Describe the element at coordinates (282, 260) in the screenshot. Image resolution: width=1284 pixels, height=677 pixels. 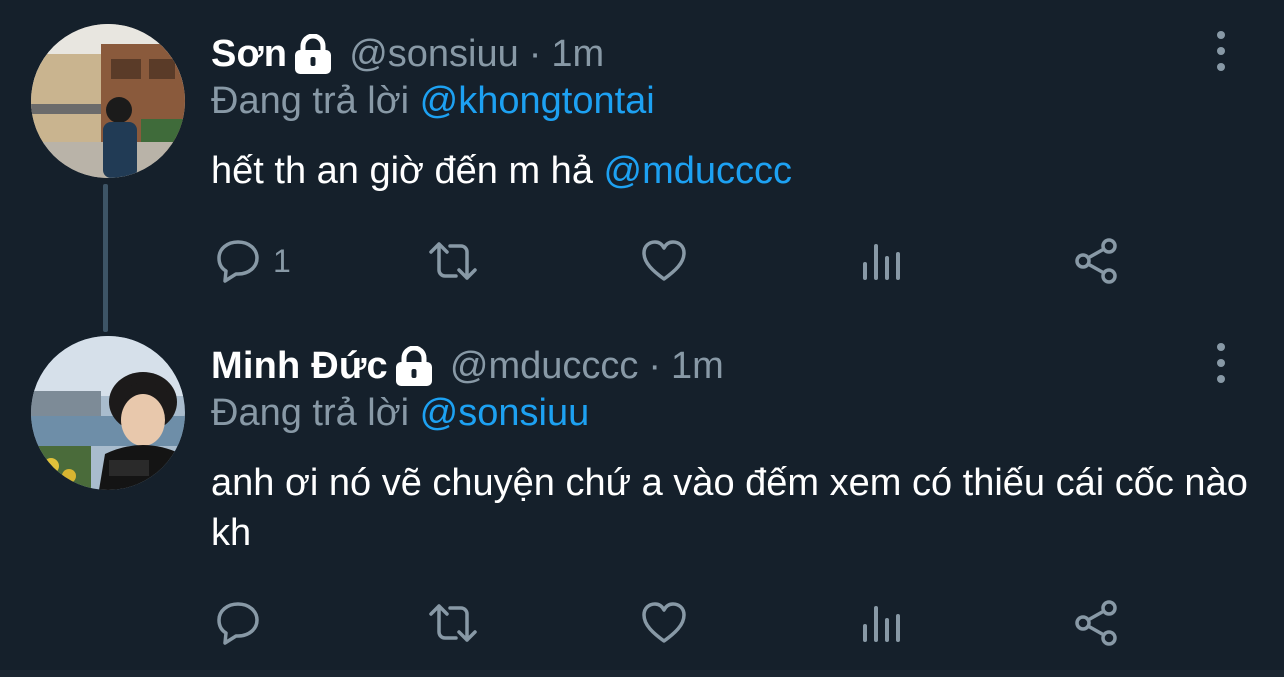
I see `reply-count: 1` at that location.